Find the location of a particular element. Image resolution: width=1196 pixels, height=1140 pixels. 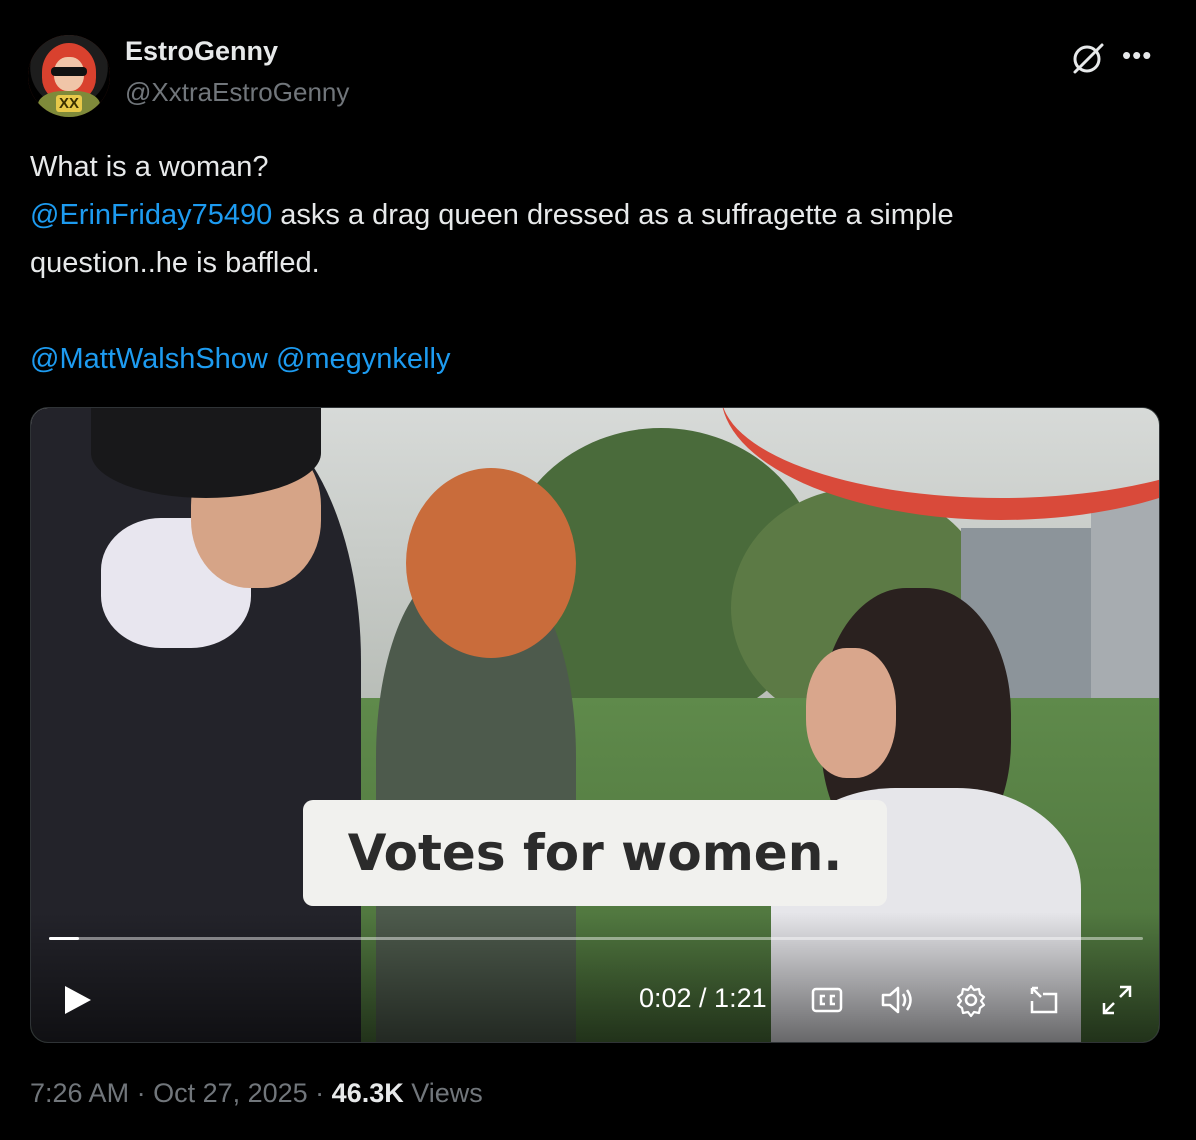

views-label: Views is located at coordinates (443, 1093).